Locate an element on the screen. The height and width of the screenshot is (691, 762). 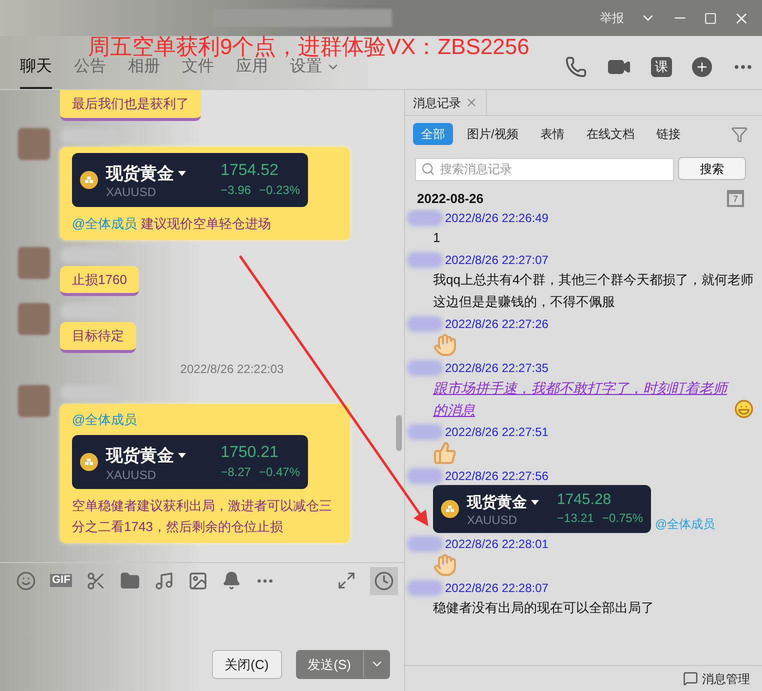
search-field: 搜索消息记录 is located at coordinates (544, 169).